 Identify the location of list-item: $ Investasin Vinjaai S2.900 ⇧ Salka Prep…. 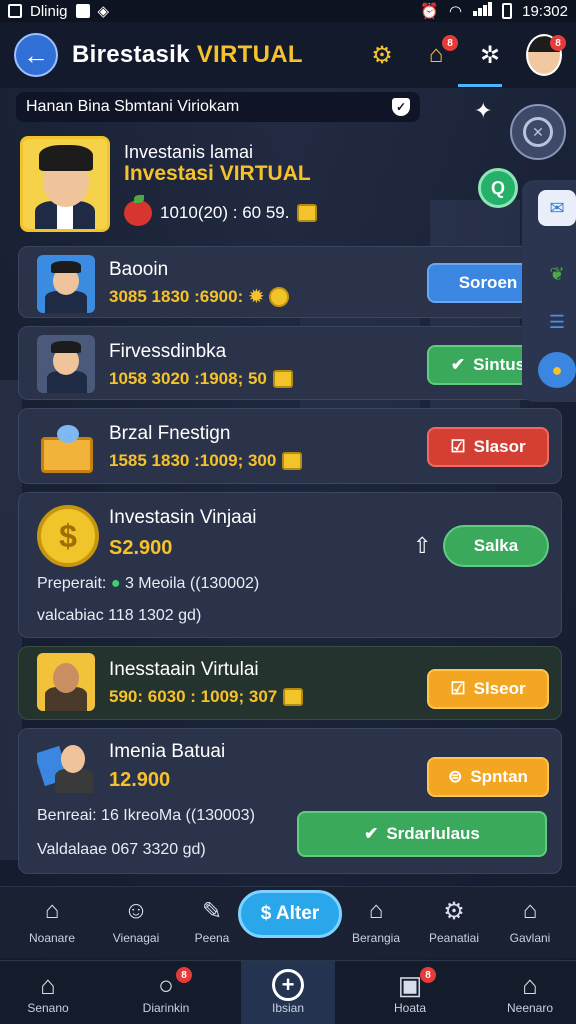
(290, 565).